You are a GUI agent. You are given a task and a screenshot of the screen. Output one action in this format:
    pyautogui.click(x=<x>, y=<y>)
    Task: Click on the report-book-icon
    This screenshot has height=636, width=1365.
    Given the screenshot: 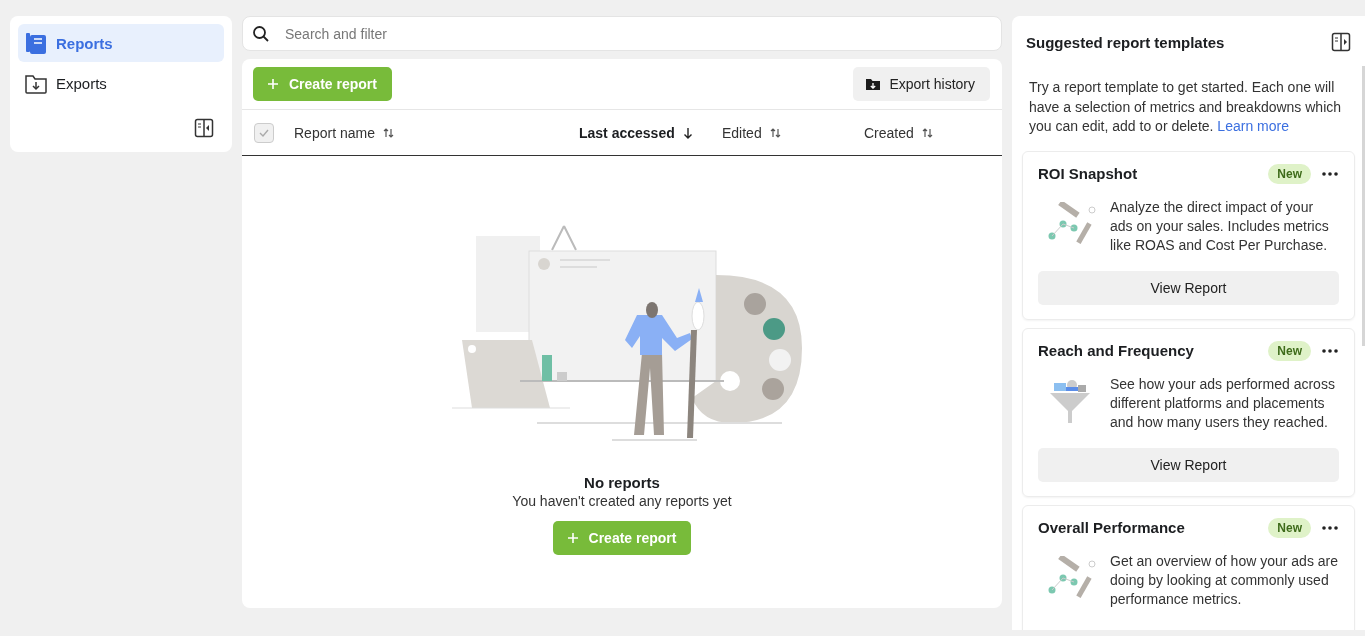 What is the action you would take?
    pyautogui.click(x=36, y=43)
    